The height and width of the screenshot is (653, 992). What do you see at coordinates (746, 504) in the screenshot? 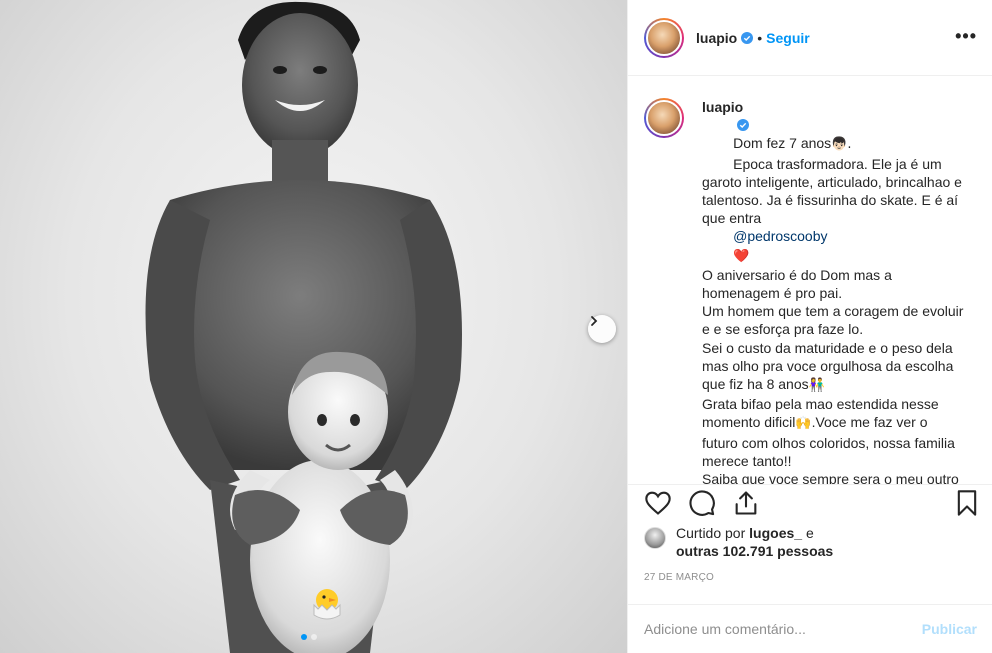
I see `share-icon` at bounding box center [746, 504].